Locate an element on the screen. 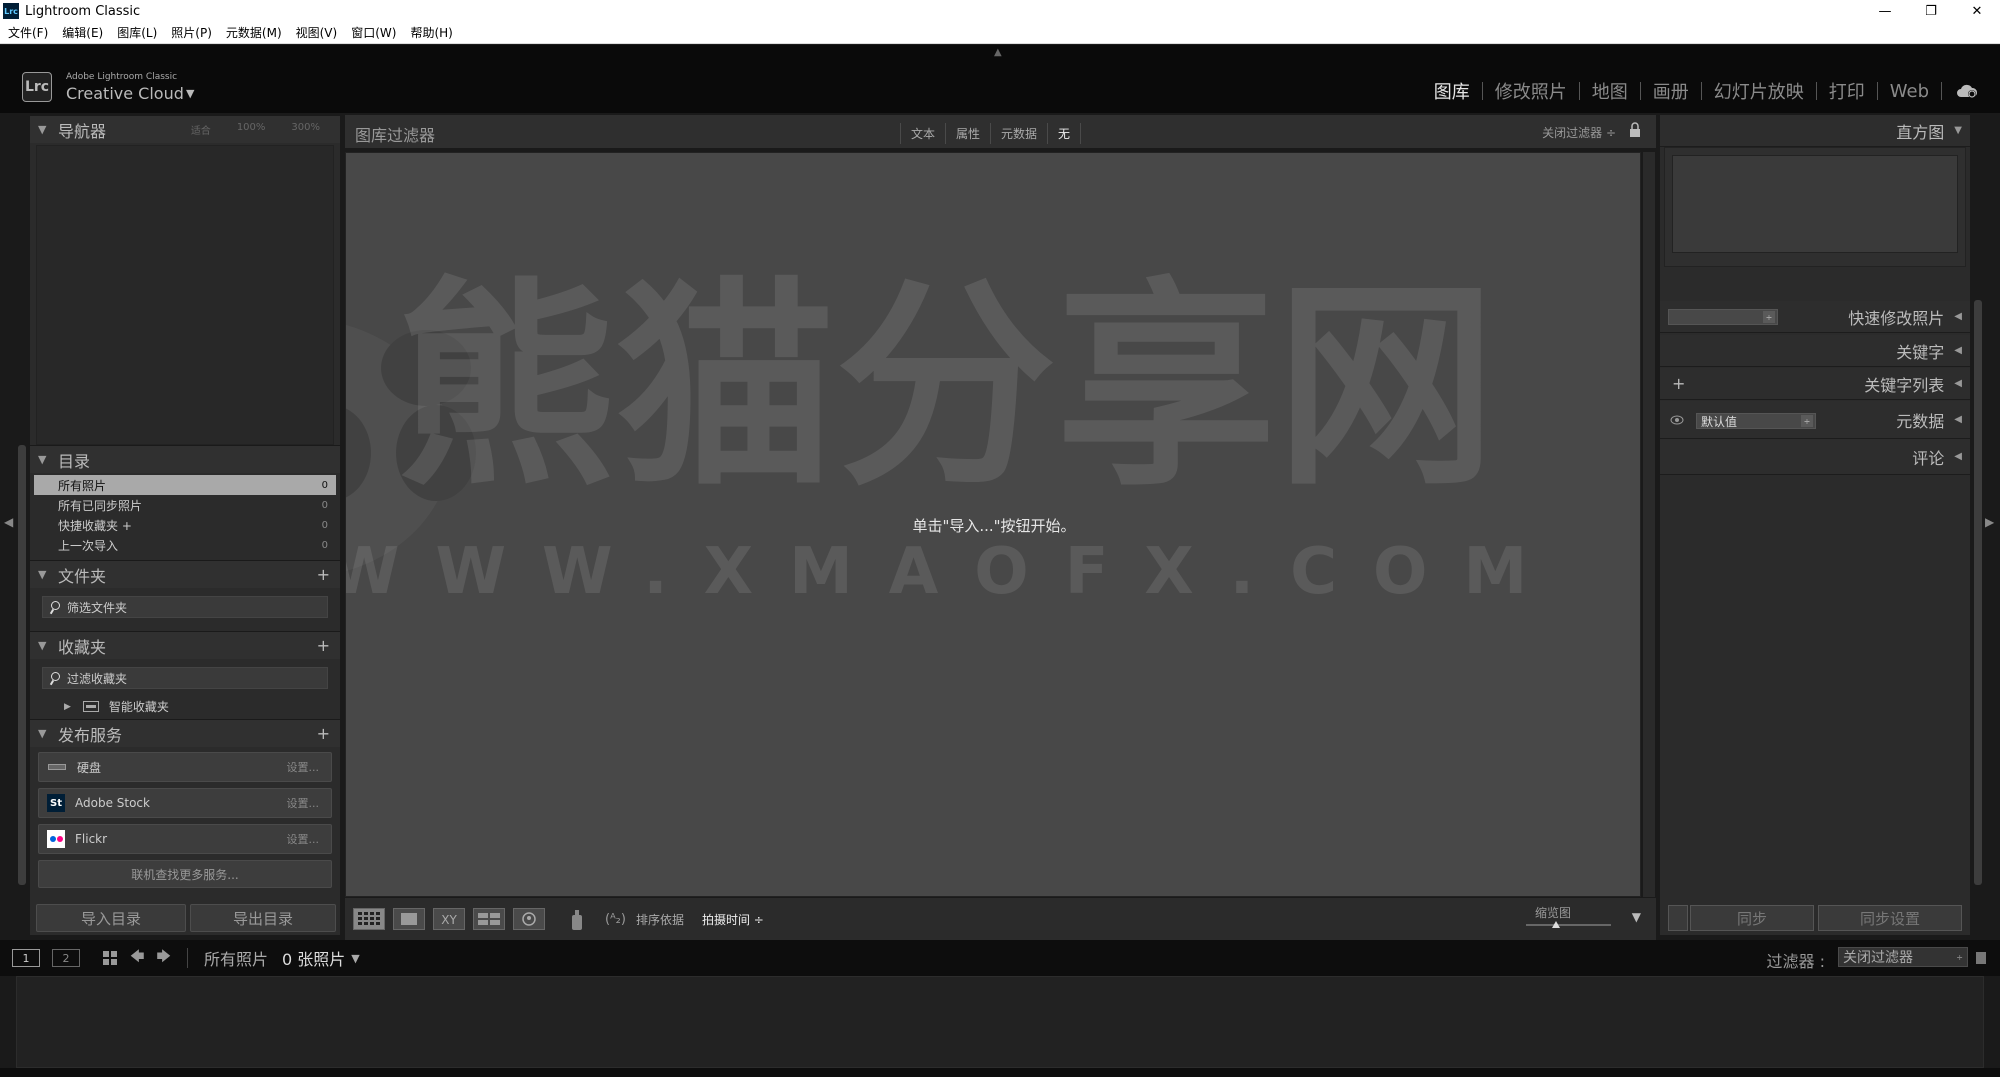 Image resolution: width=2000 pixels, height=1077 pixels. disclosure-triangle-icon: ▶ is located at coordinates (67, 707).